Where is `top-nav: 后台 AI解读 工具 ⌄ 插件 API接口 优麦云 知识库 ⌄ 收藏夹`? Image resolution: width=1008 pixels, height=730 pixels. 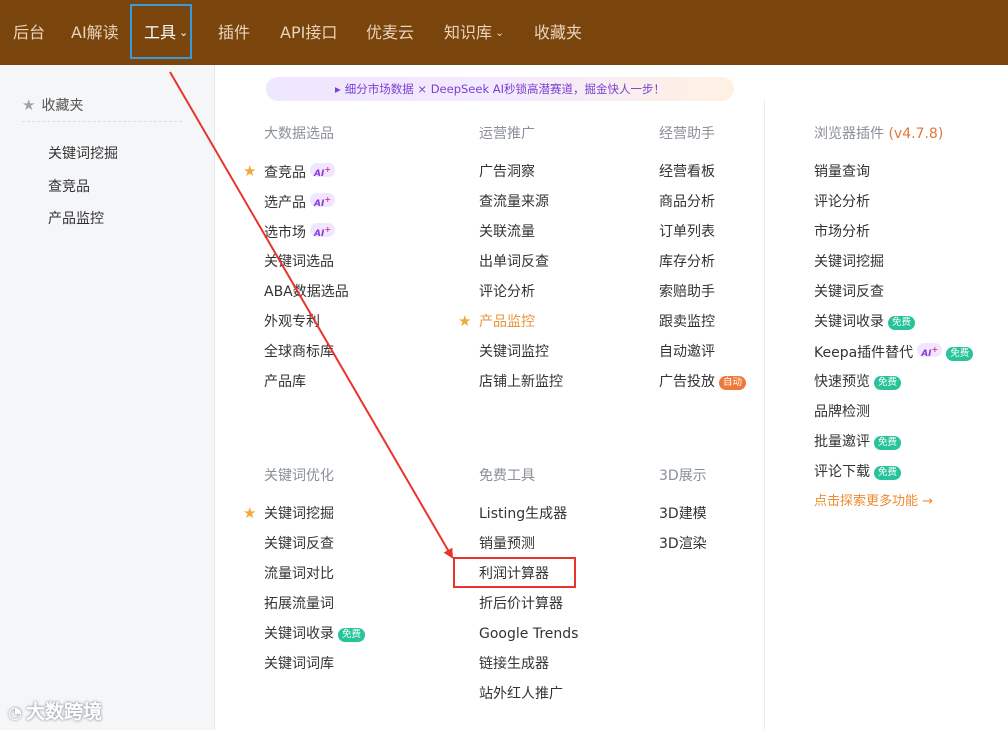 top-nav: 后台 AI解读 工具 ⌄ 插件 API接口 优麦云 知识库 ⌄ 收藏夹 is located at coordinates (504, 32).